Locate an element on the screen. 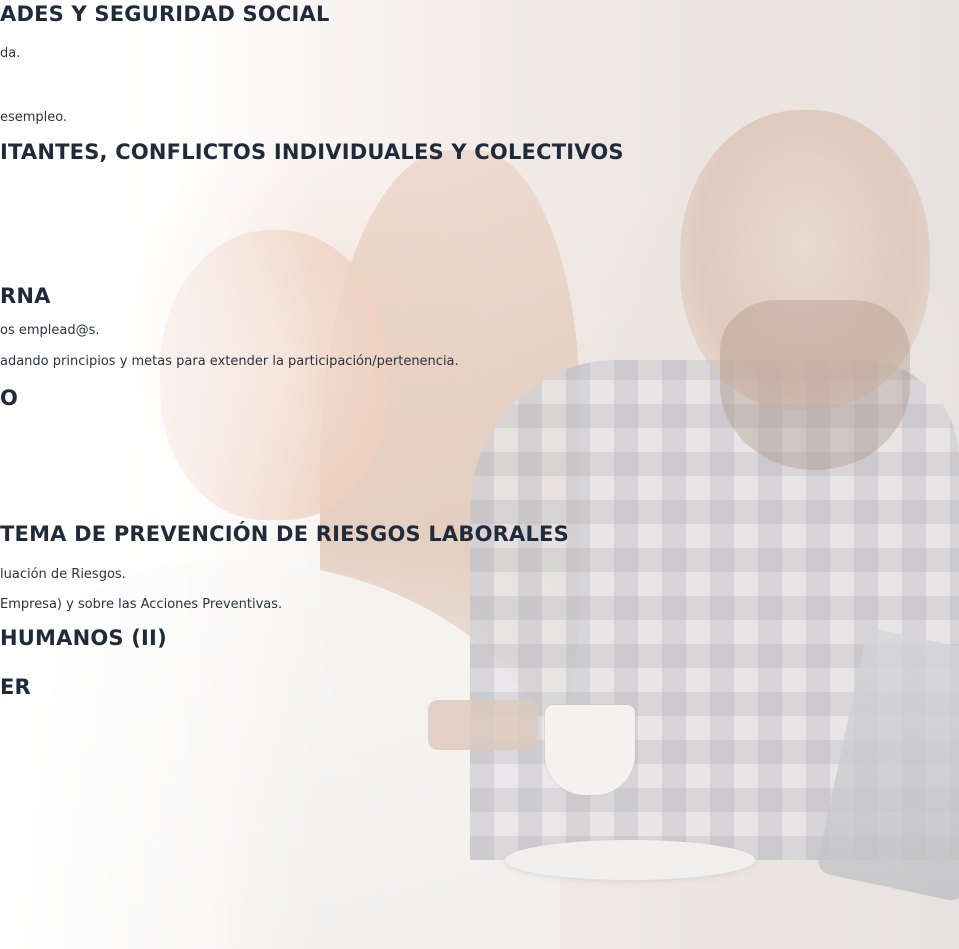 This screenshot has height=949, width=959. photo-saucer is located at coordinates (630, 860).